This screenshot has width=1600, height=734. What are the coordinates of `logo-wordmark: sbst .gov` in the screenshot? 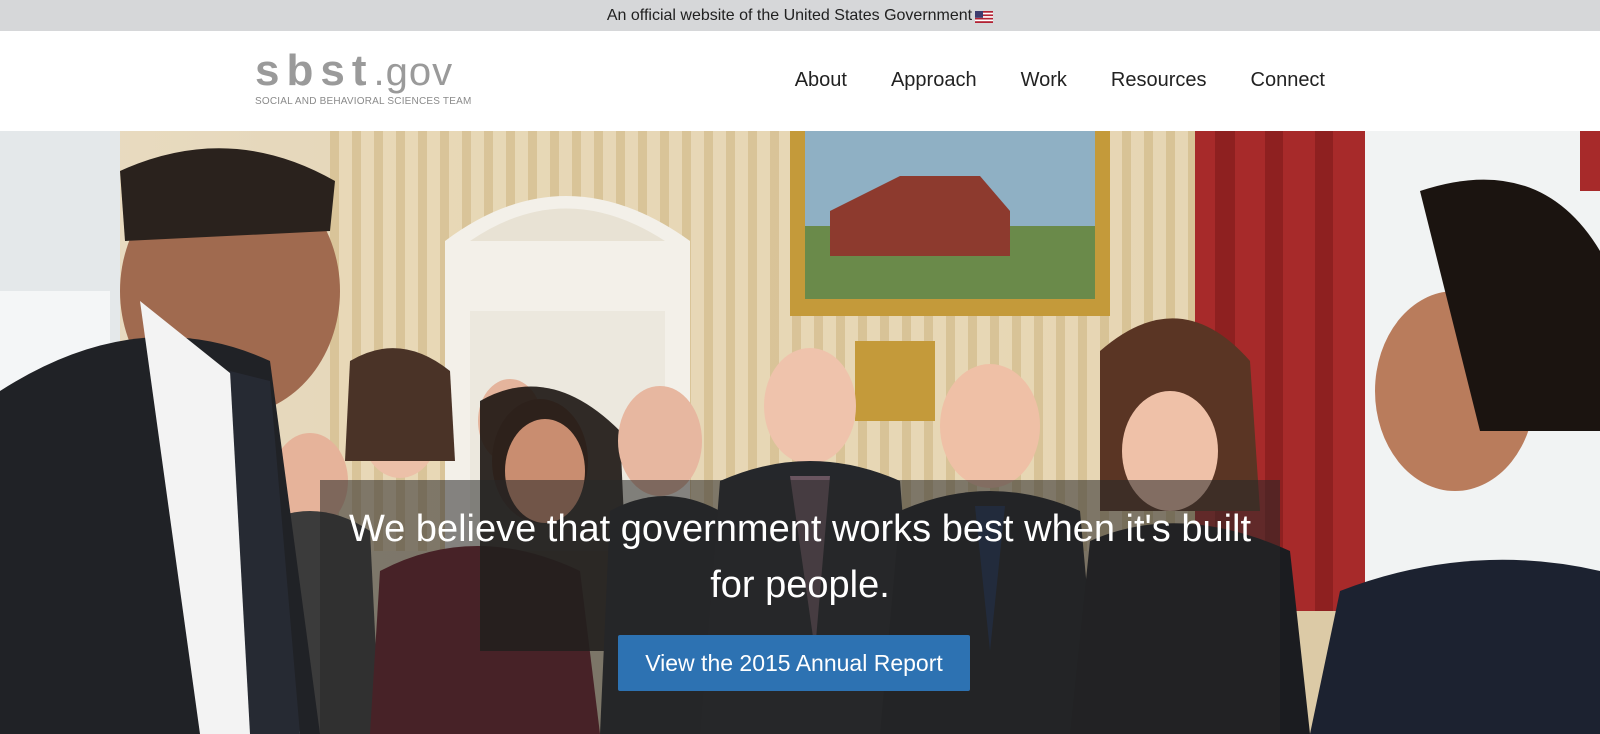 It's located at (365, 71).